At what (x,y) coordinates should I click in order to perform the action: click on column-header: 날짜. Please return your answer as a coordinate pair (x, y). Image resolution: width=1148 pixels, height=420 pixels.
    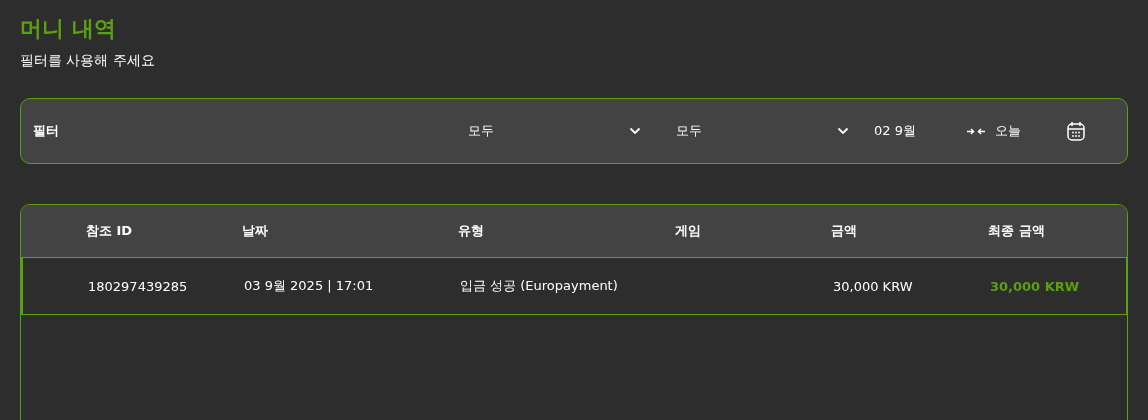
    Looking at the image, I should click on (255, 231).